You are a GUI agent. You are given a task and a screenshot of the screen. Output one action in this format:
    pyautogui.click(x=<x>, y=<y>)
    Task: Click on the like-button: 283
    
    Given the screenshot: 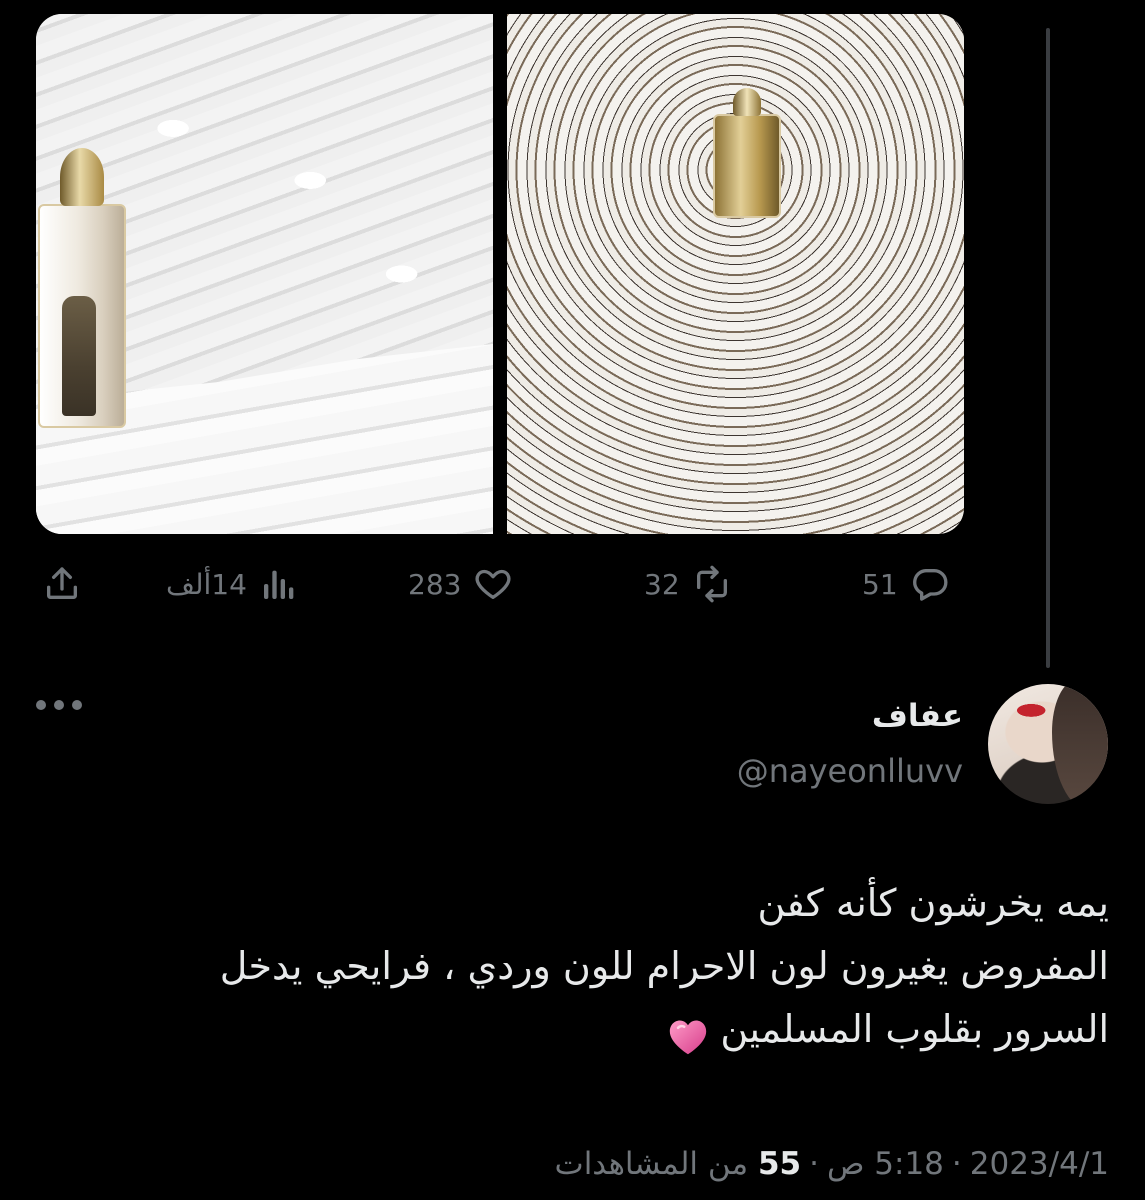 What is the action you would take?
    pyautogui.click(x=460, y=584)
    